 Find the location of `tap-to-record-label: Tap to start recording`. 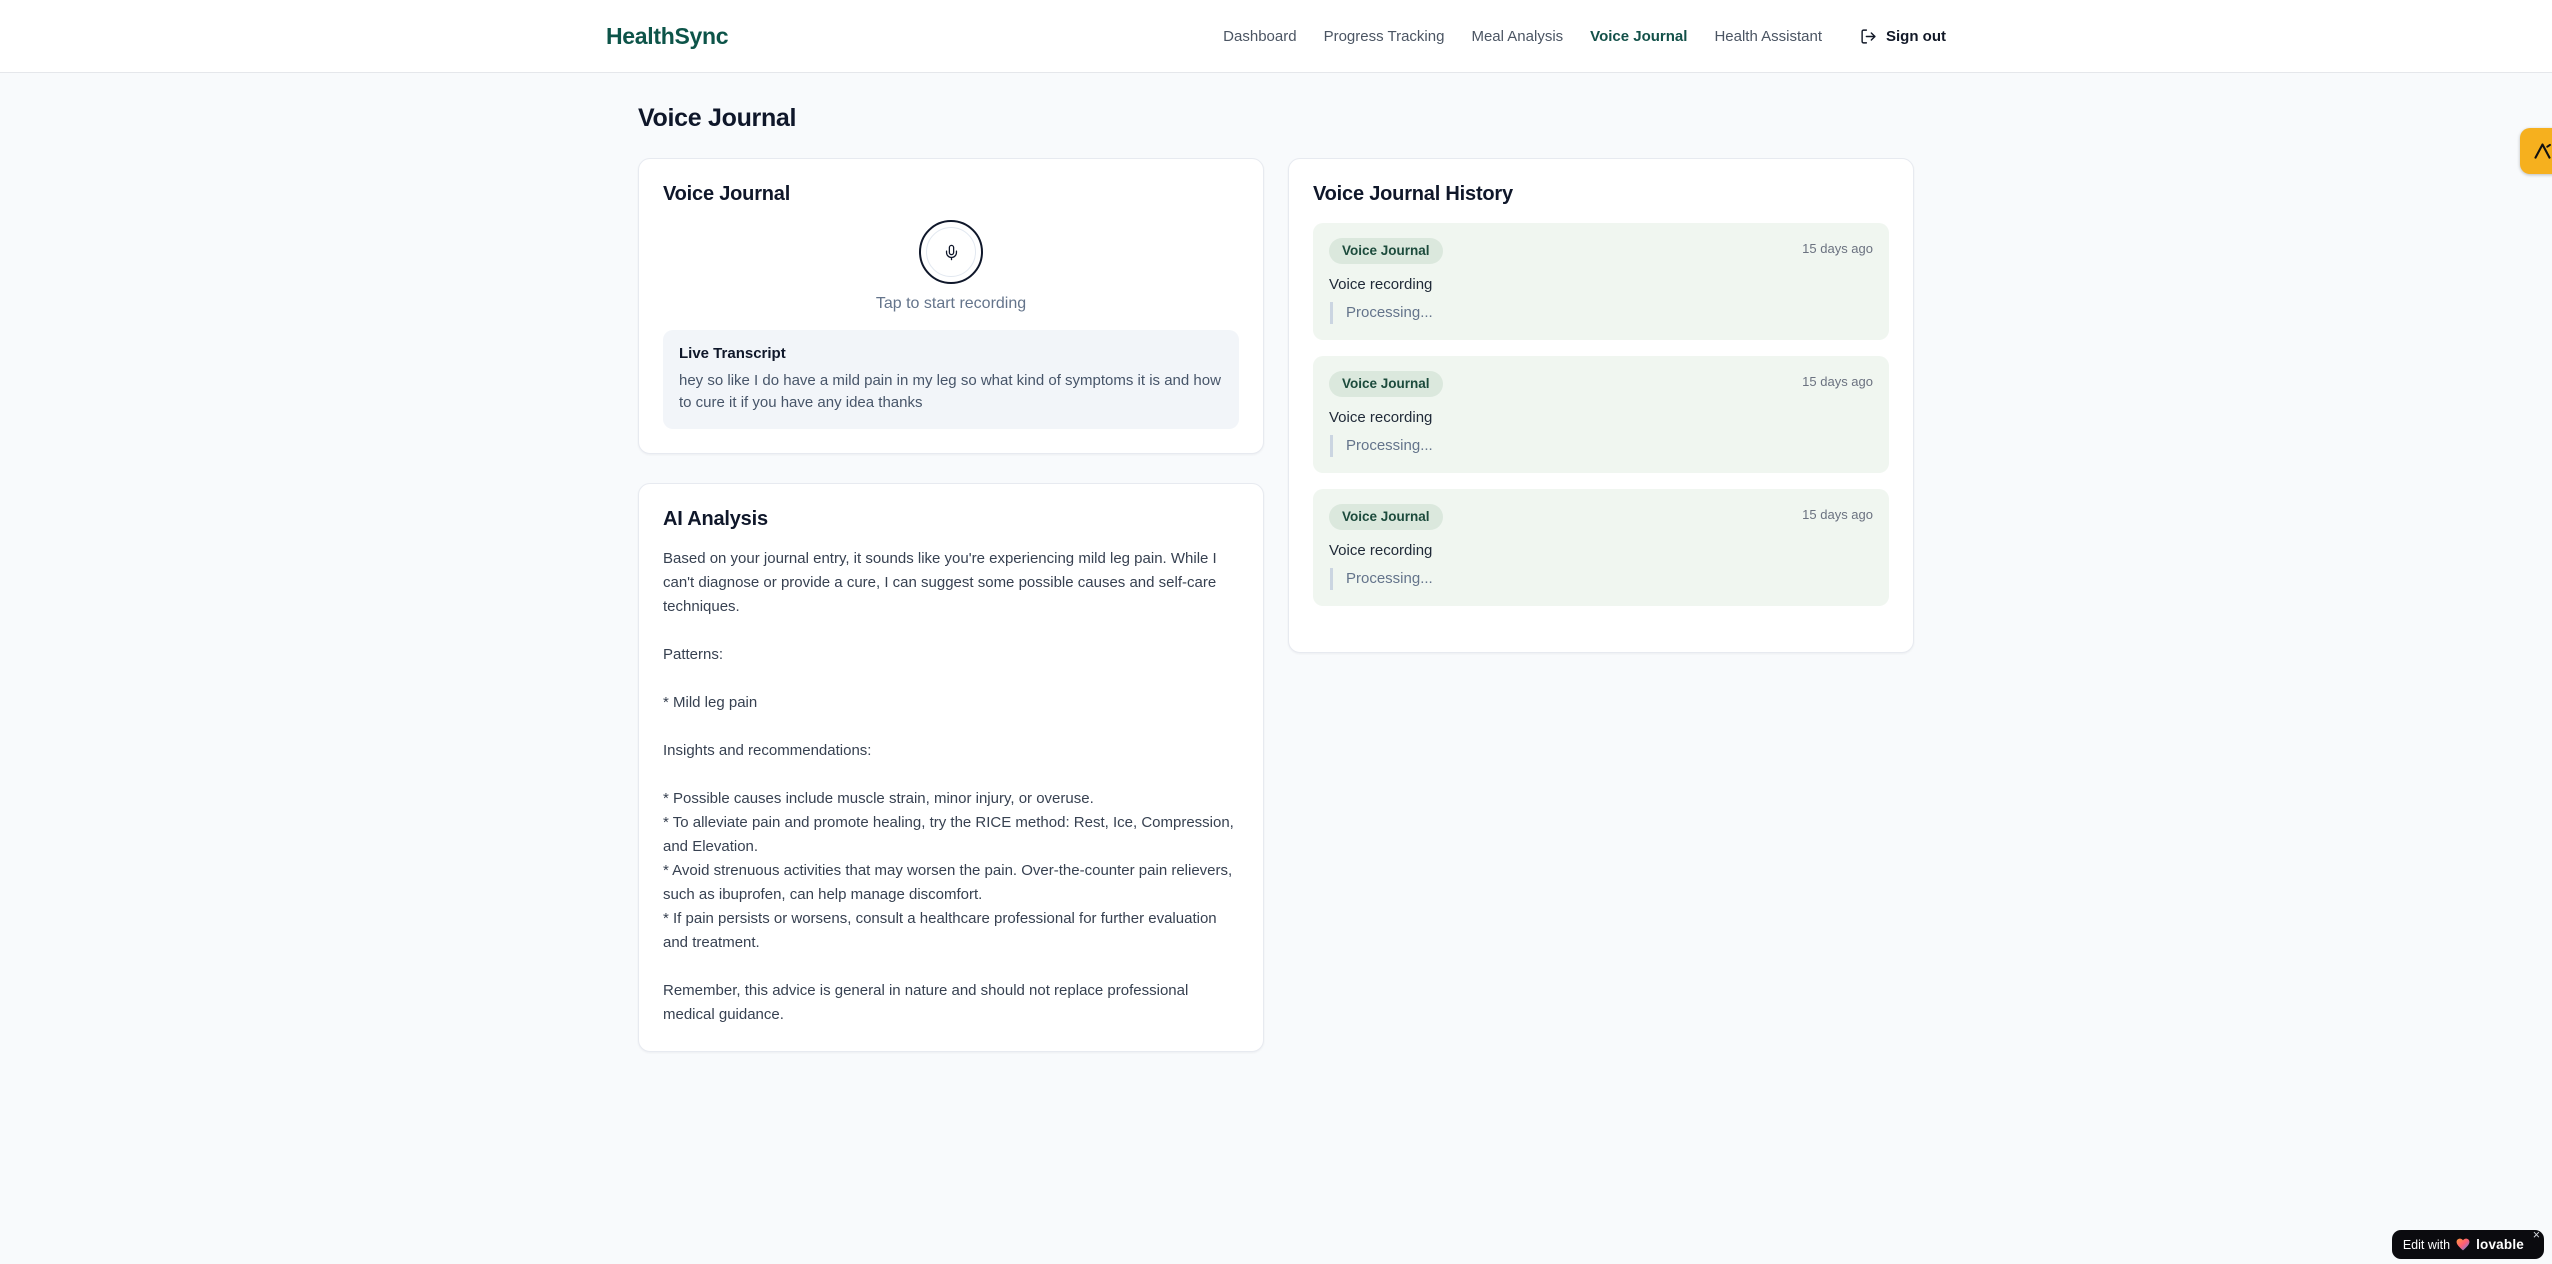

tap-to-record-label: Tap to start recording is located at coordinates (951, 303).